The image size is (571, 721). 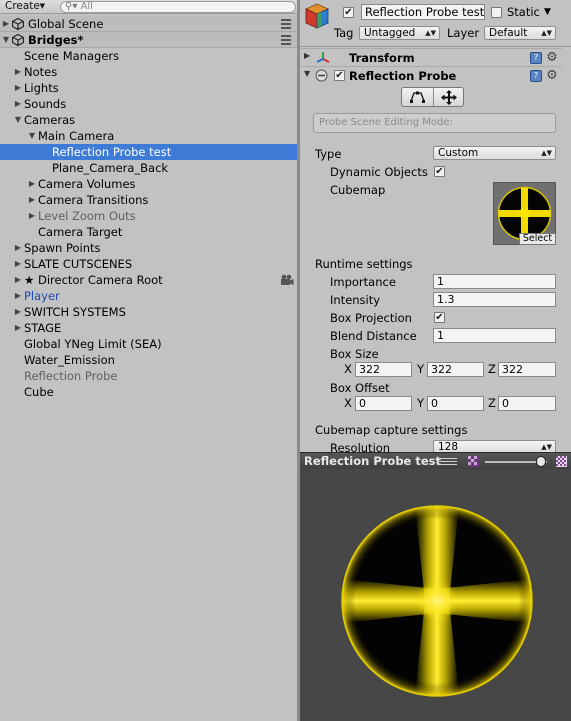 What do you see at coordinates (494, 446) in the screenshot?
I see `resolution-dropdown: 128 ▲▼` at bounding box center [494, 446].